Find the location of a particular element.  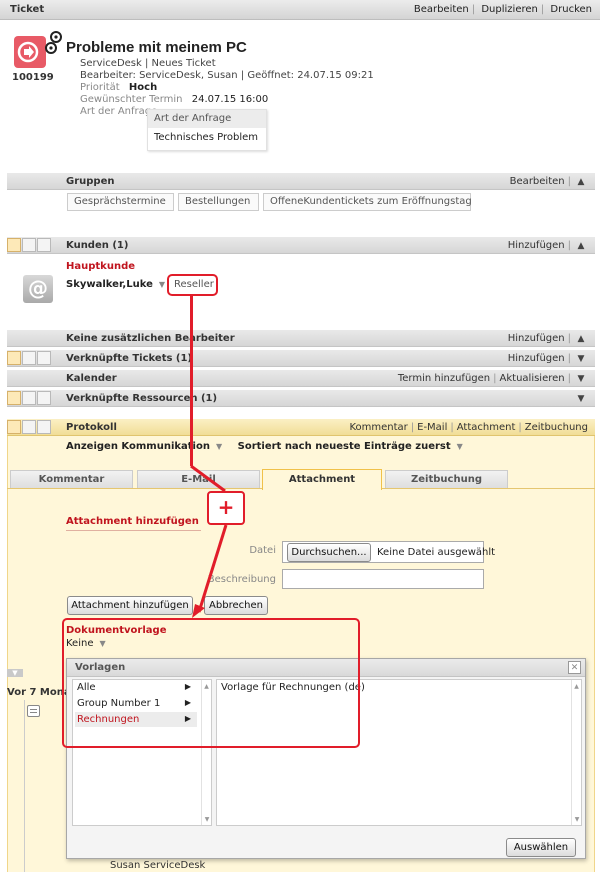

calendar-title: Kalender is located at coordinates (91, 378).